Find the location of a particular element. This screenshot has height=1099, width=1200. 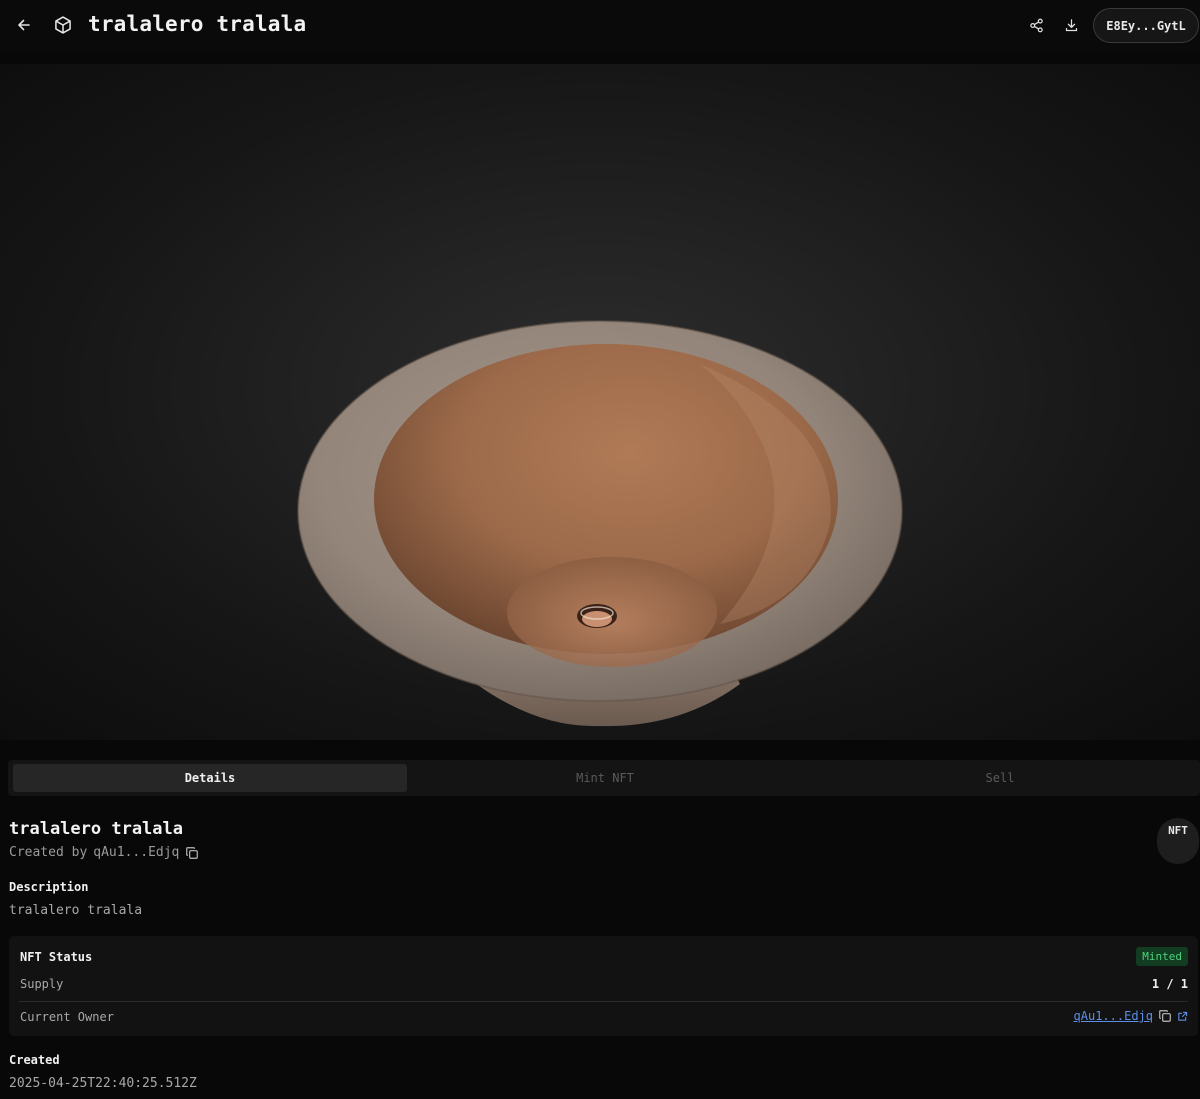

description-text: tralalero tralala is located at coordinates (76, 910).